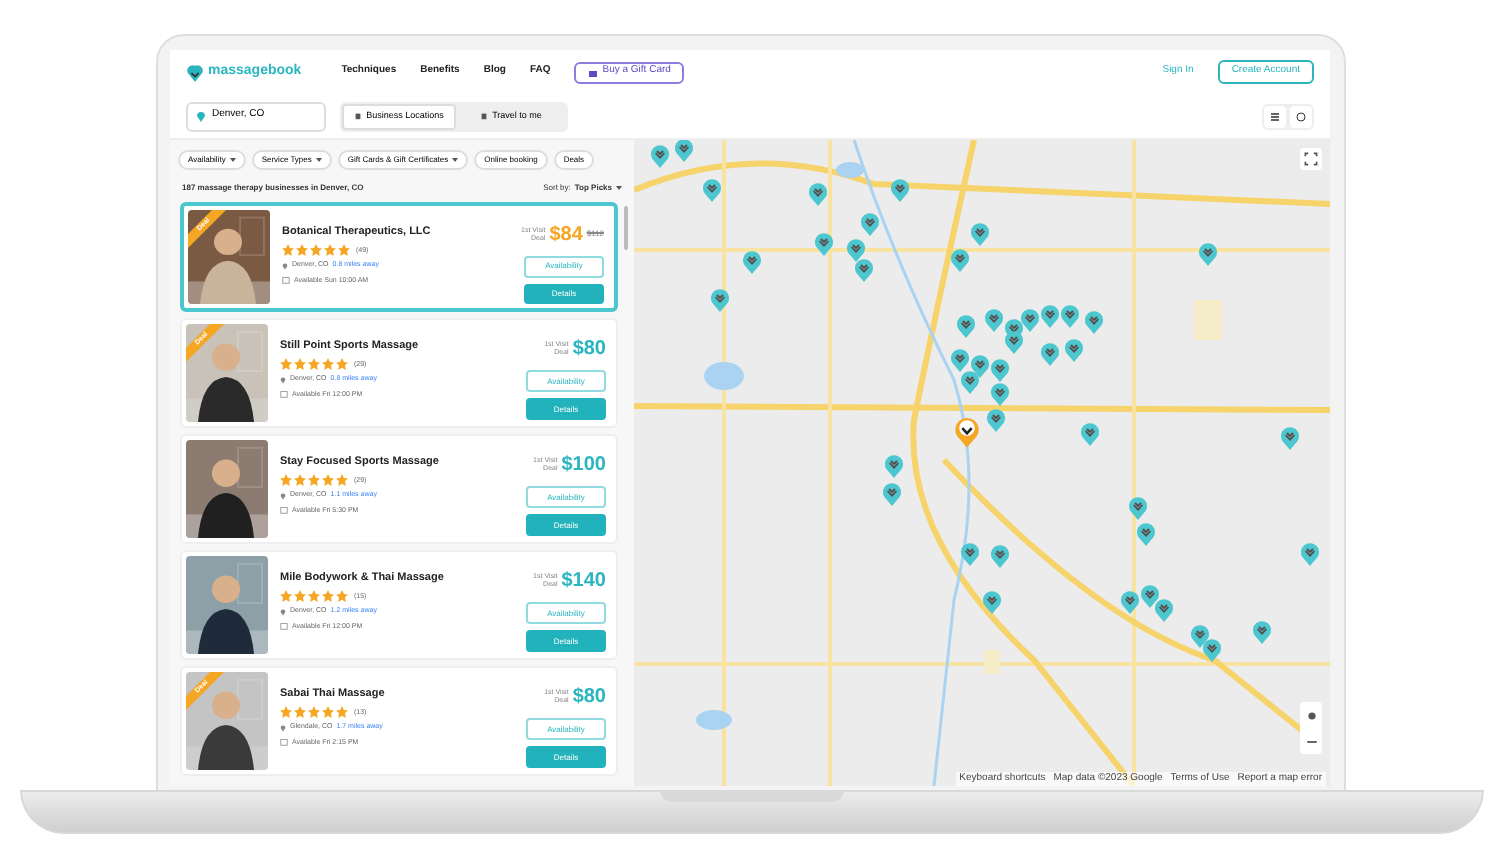  I want to click on logo-icon, so click(195, 72).